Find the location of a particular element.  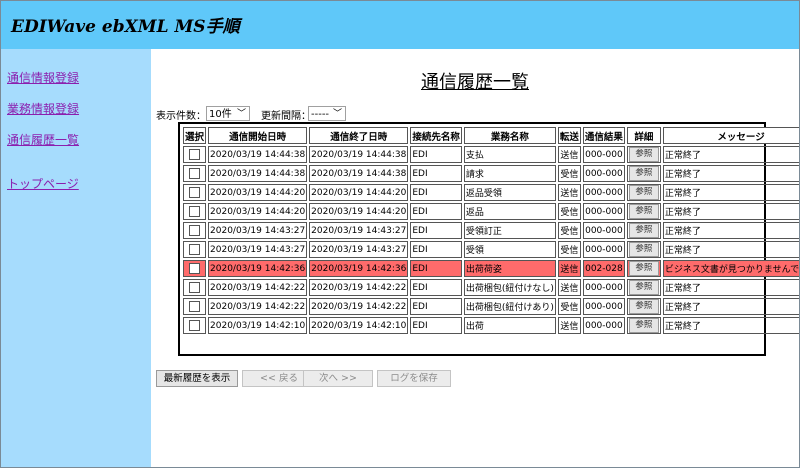

business-cell: 請求 is located at coordinates (509, 173).